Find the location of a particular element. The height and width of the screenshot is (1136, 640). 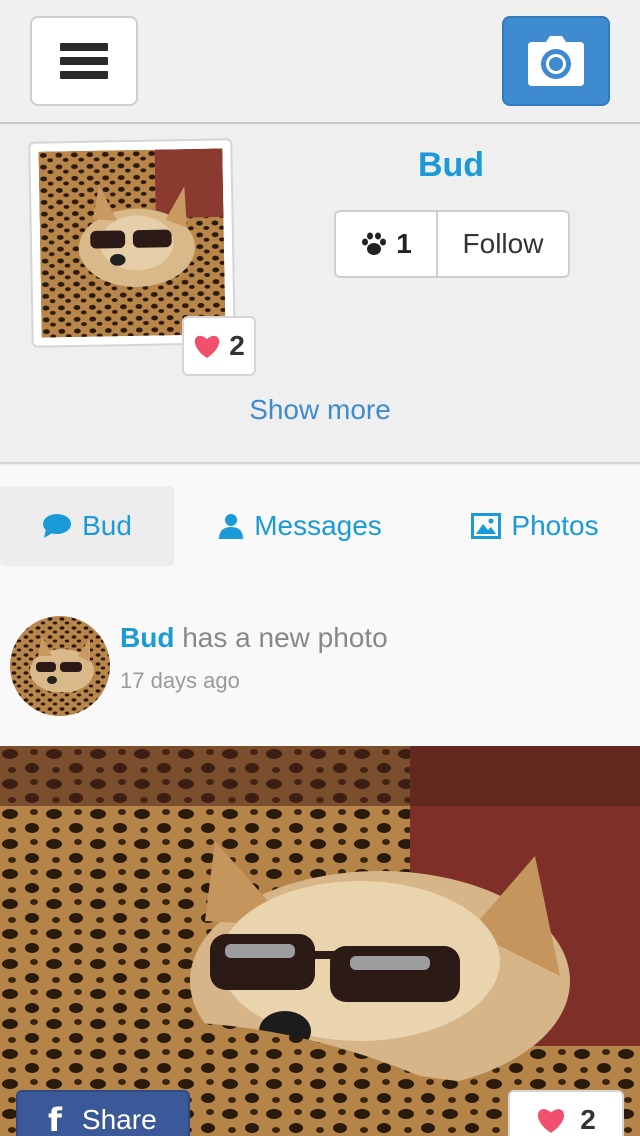

feed-action: has a new photo is located at coordinates (285, 637).